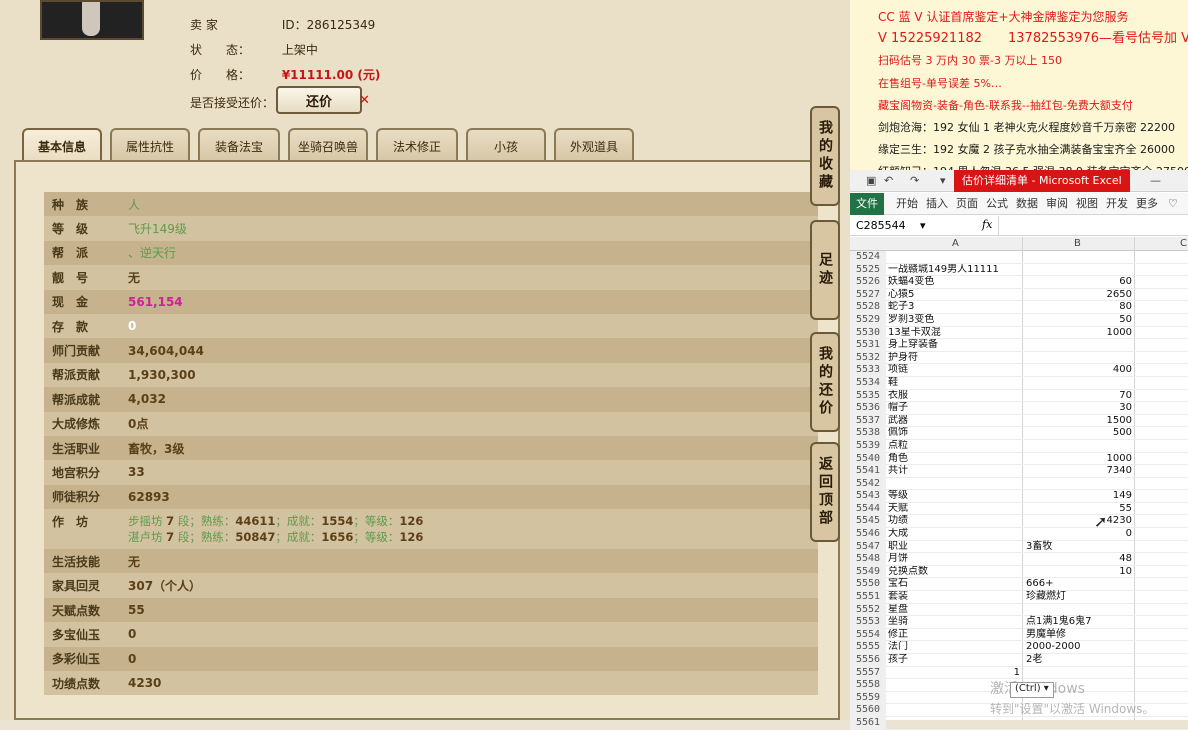  I want to click on cell-a: 衣服, so click(955, 396).